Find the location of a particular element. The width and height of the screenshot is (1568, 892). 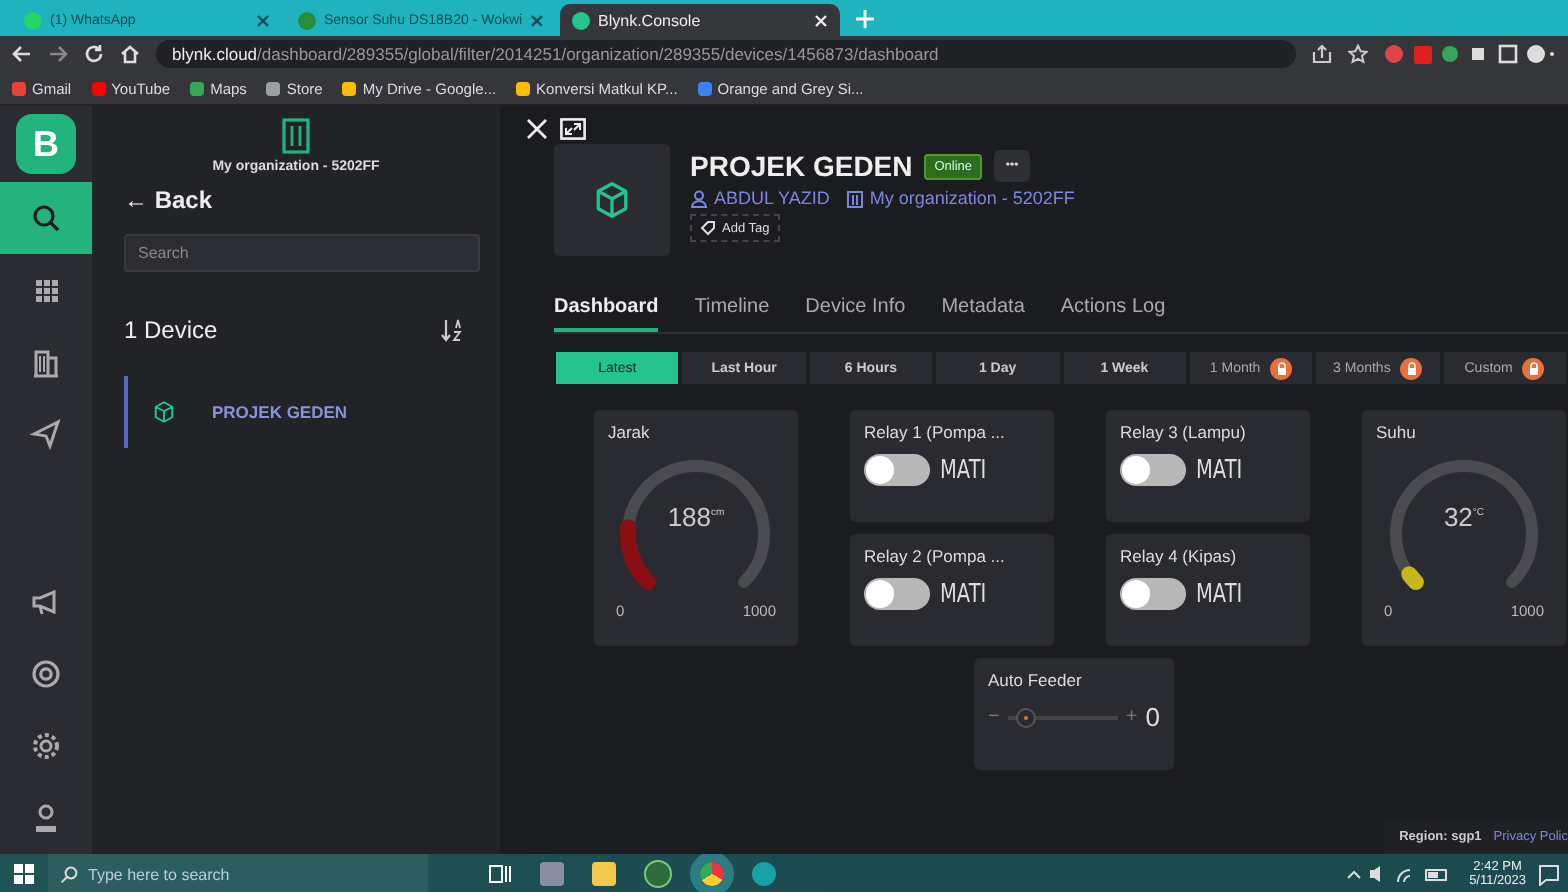

gauge-value: 32$^{°C}$ is located at coordinates (1464, 517).